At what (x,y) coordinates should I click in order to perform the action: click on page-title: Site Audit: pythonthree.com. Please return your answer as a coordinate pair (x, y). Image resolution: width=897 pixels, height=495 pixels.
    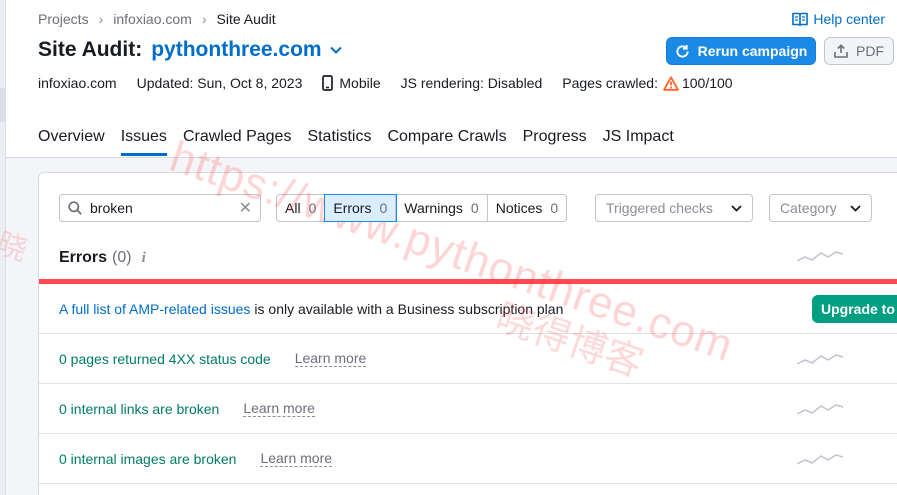
    Looking at the image, I should click on (190, 50).